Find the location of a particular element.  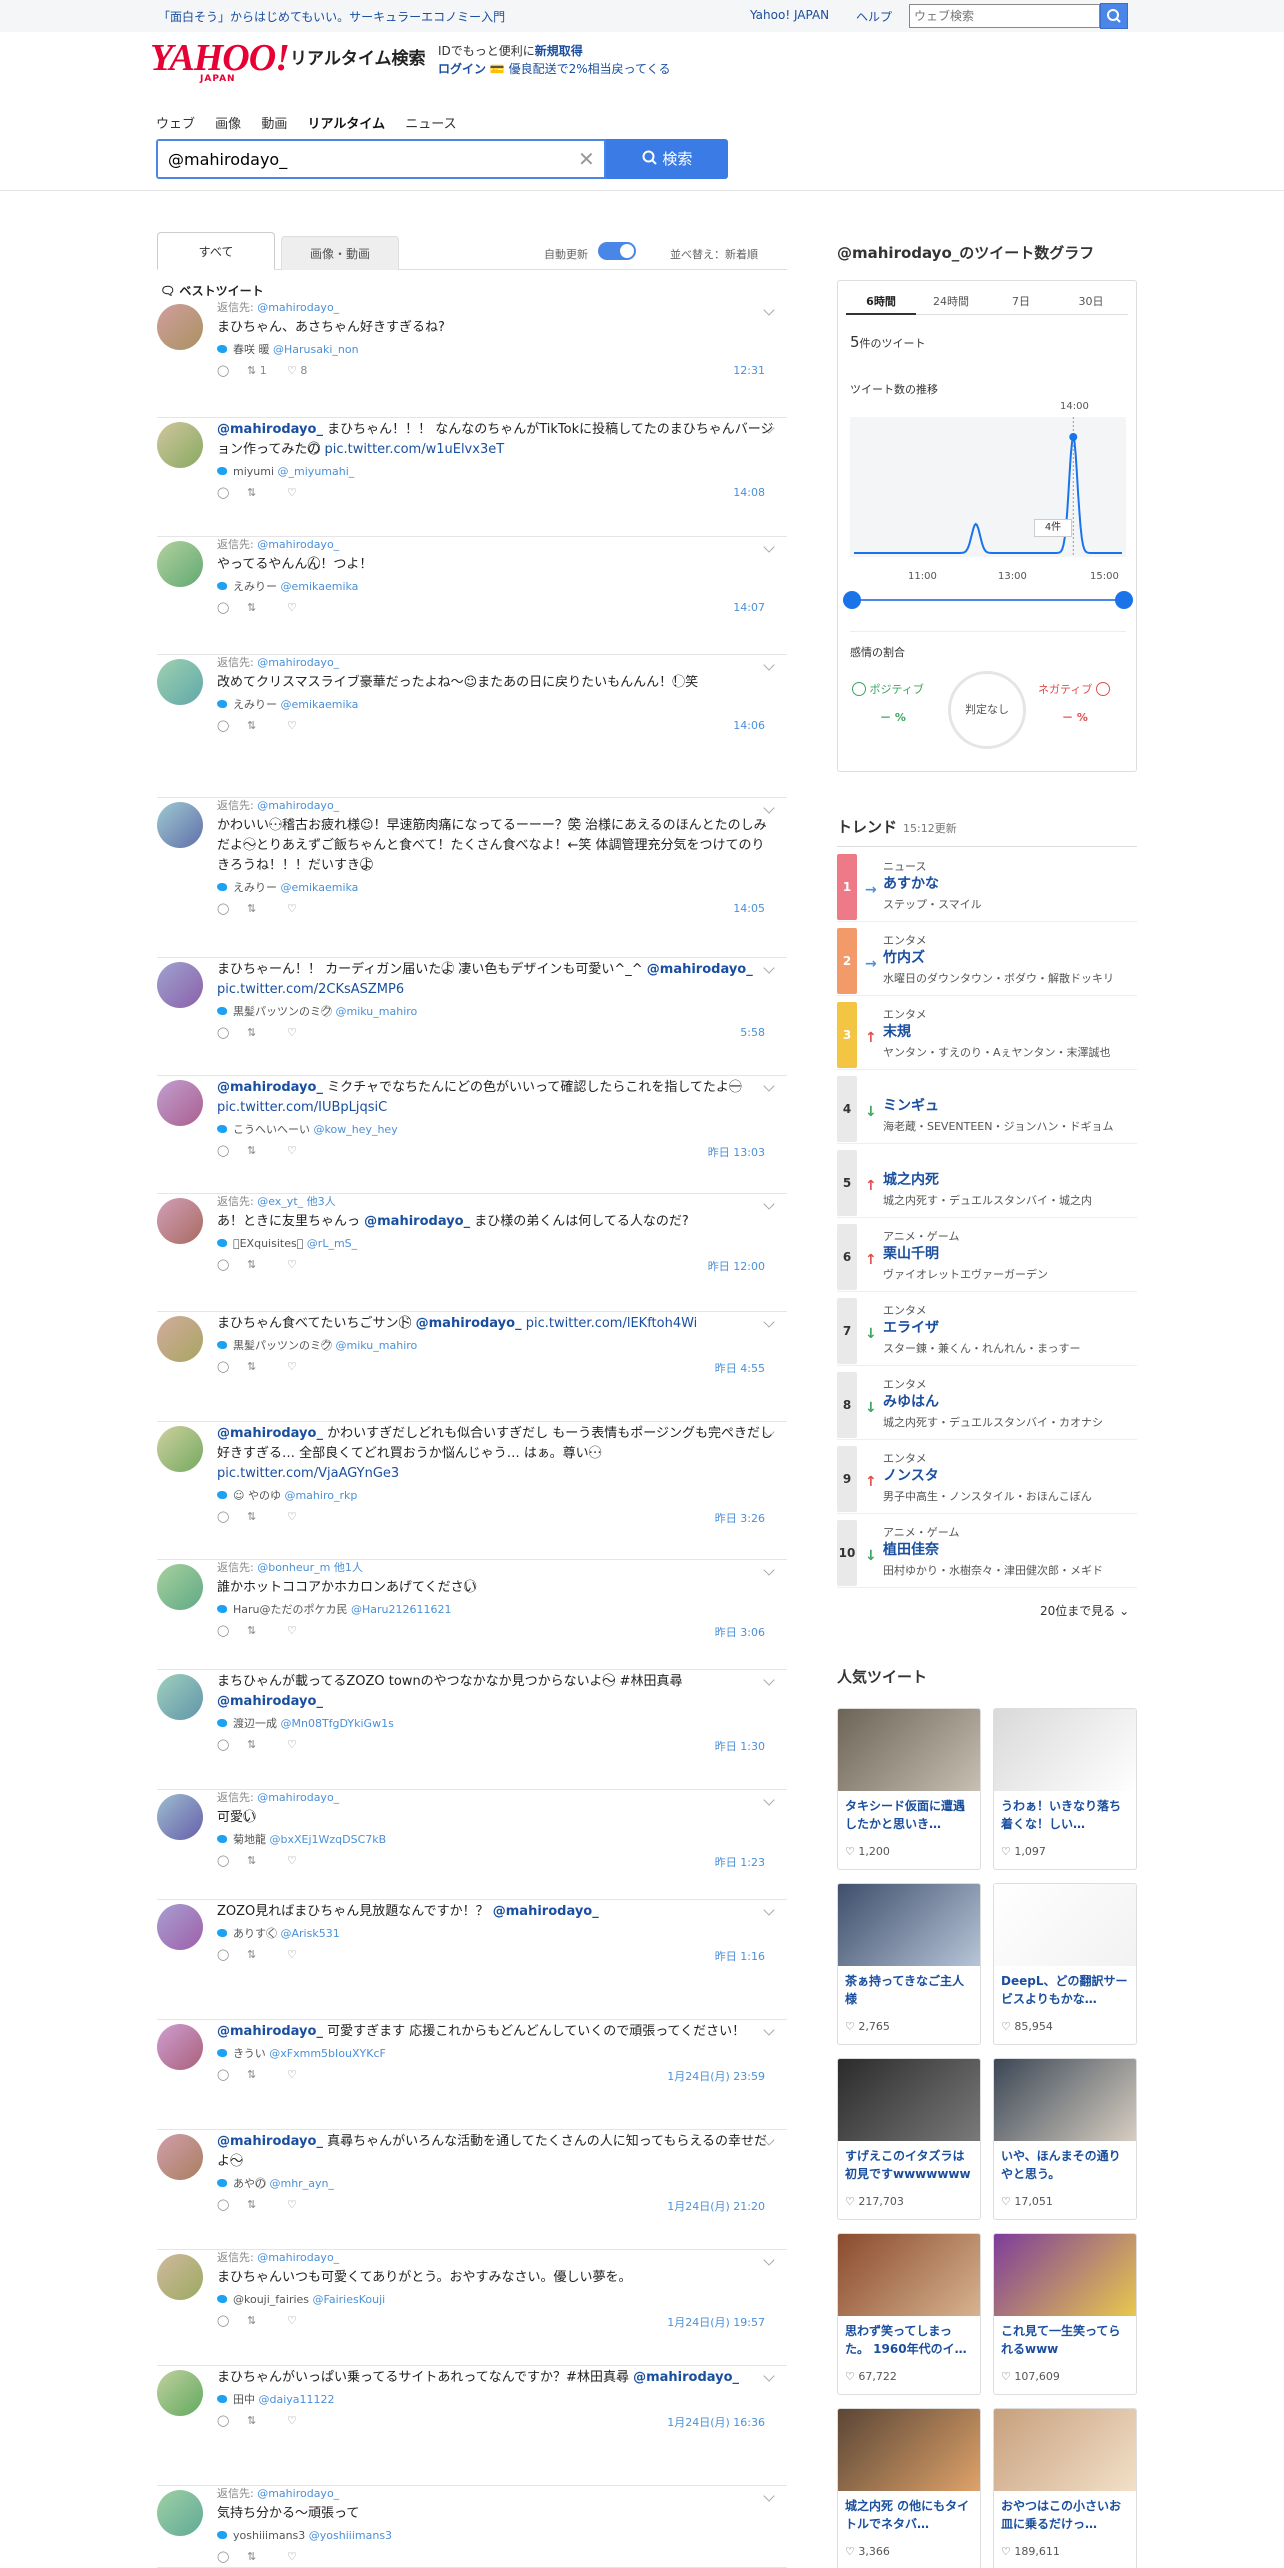

popular-tweet-card: いや、ほんまその通りやと思う。 ♡ 17,051 is located at coordinates (1065, 2139).